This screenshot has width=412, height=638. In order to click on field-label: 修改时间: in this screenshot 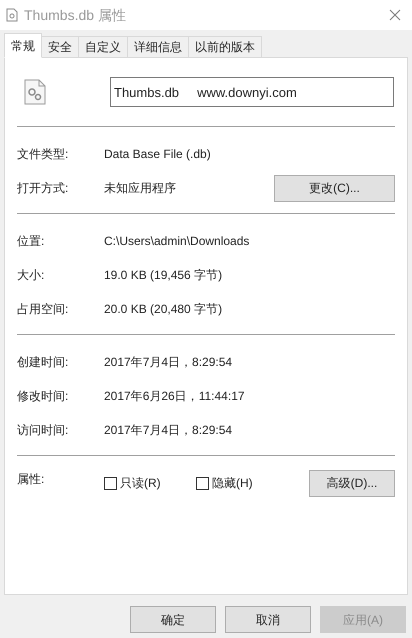, I will do `click(43, 396)`.